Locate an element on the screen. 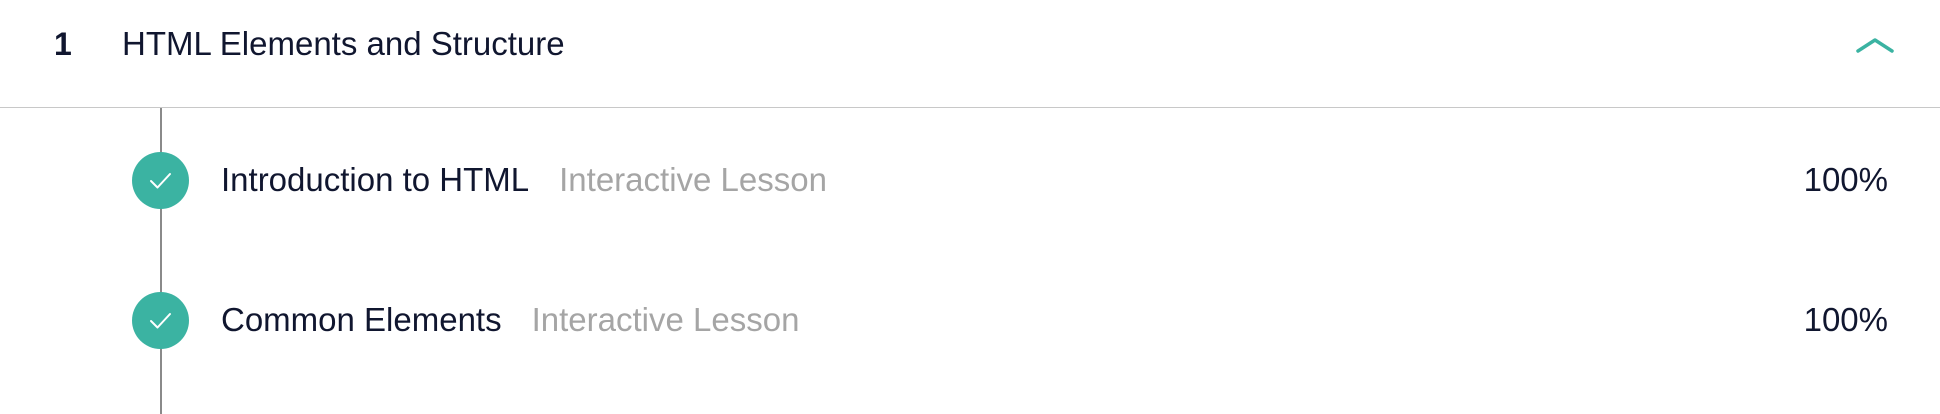  lesson-title-line: Introduction to HTML Interactive Lesson is located at coordinates (524, 180).